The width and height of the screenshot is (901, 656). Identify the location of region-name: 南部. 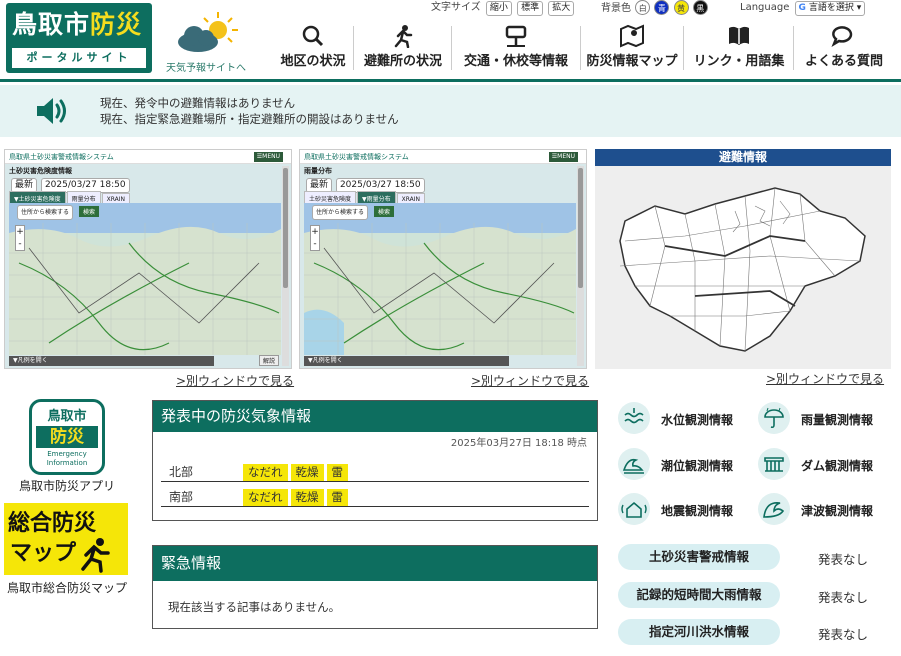
(181, 497).